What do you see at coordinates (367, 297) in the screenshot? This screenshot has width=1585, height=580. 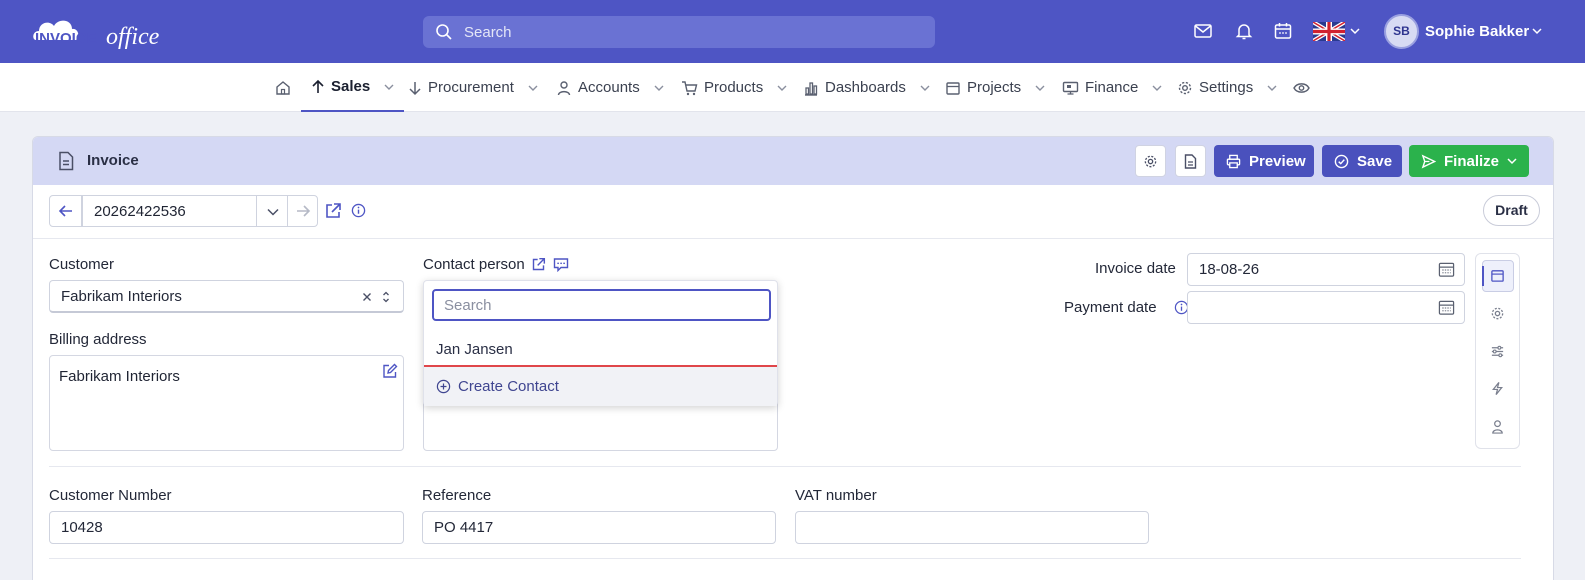 I see `clear-icon` at bounding box center [367, 297].